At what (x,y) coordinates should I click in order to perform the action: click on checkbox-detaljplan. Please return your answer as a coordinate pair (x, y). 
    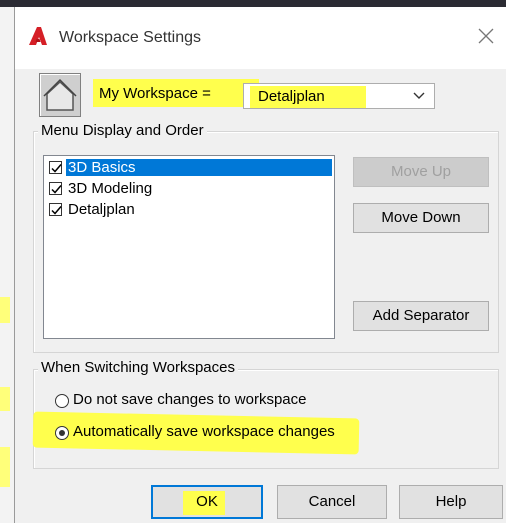
    Looking at the image, I should click on (55, 209).